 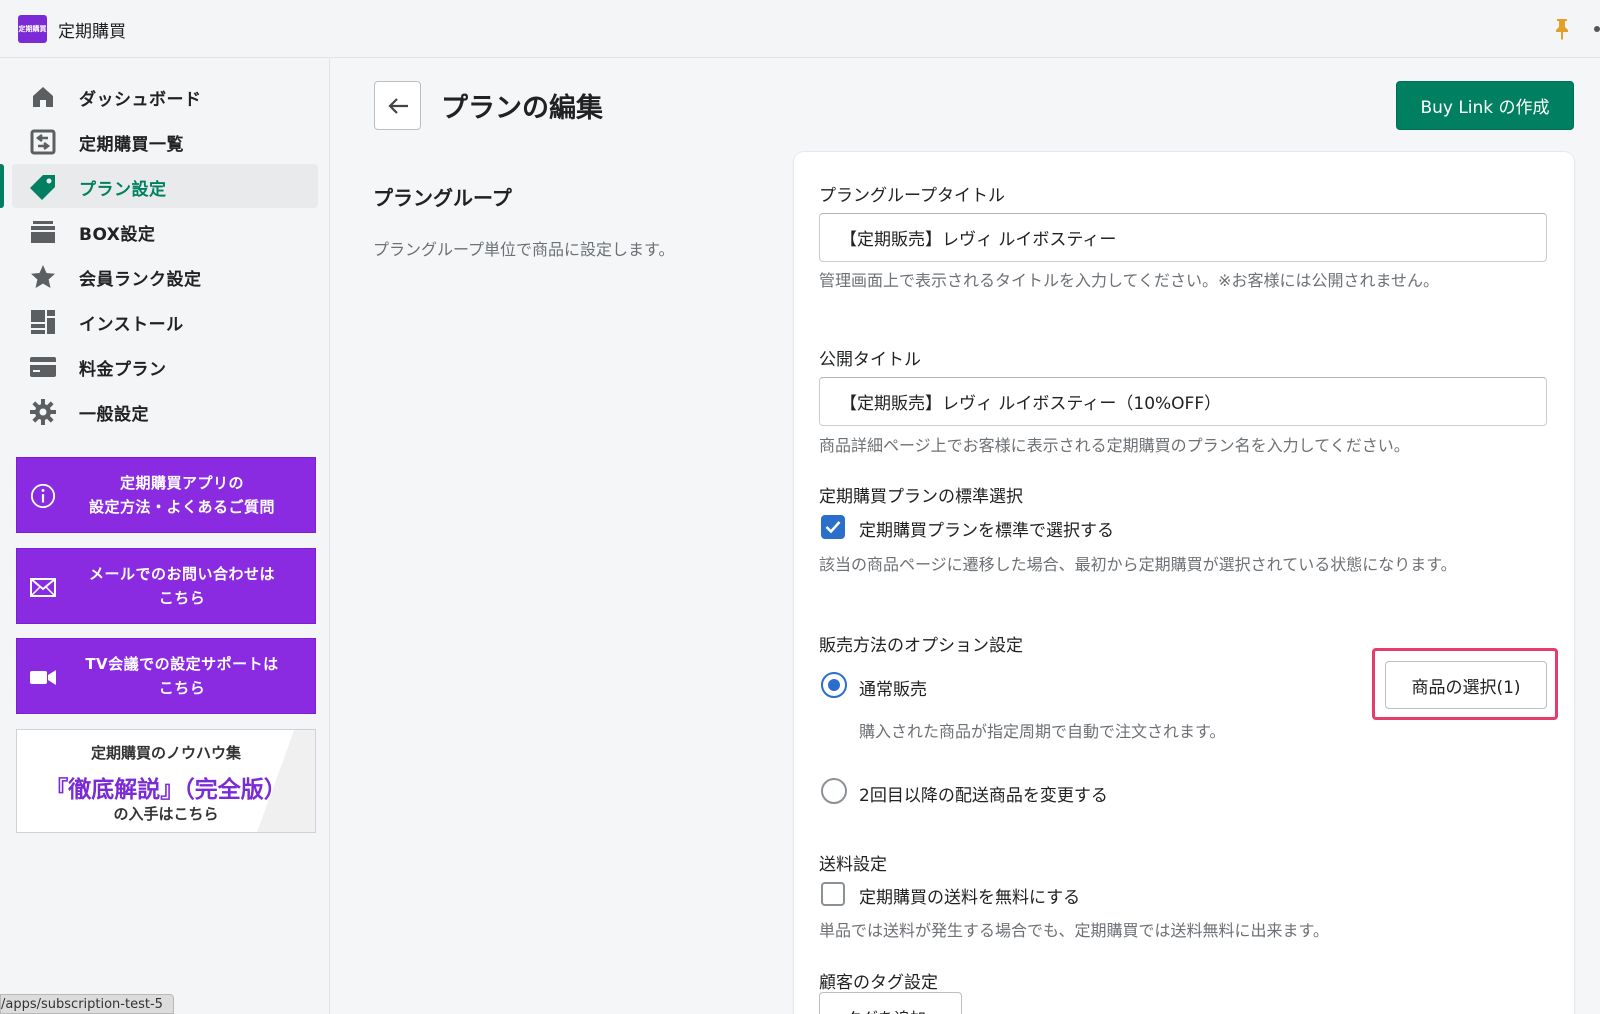 I want to click on sidebar-item-subscription-list: 定期購買一覧, so click(x=165, y=141).